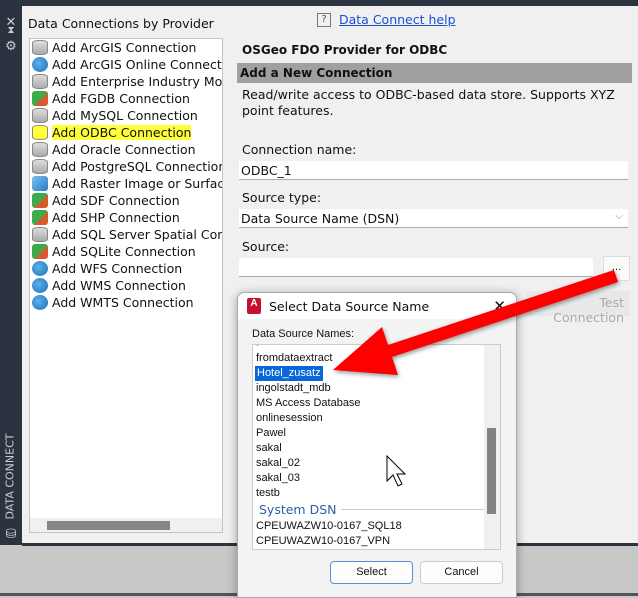  What do you see at coordinates (433, 170) in the screenshot?
I see `connection-name-input: ODBC_1` at bounding box center [433, 170].